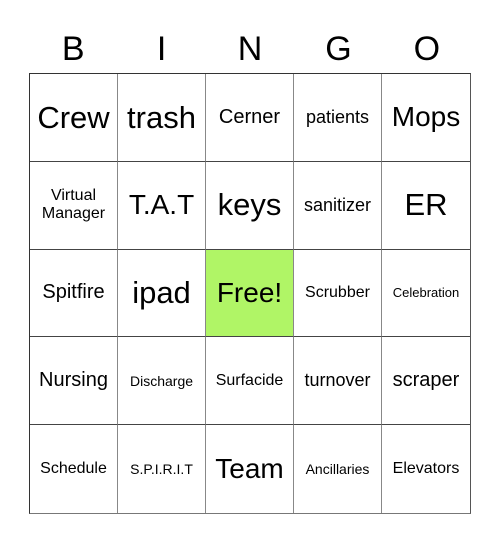 The height and width of the screenshot is (544, 500). Describe the element at coordinates (74, 293) in the screenshot. I see `bingo-cell: Spitfire` at that location.